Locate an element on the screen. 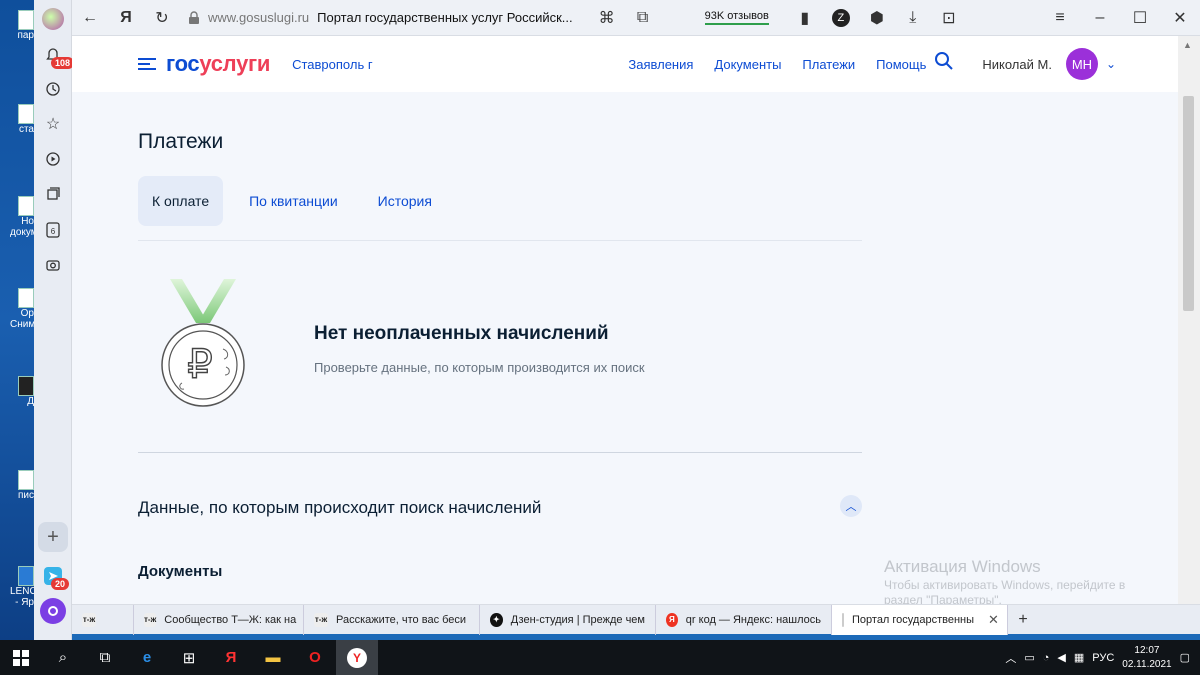  tray-chevron-icon: ︿ is located at coordinates (1010, 658).